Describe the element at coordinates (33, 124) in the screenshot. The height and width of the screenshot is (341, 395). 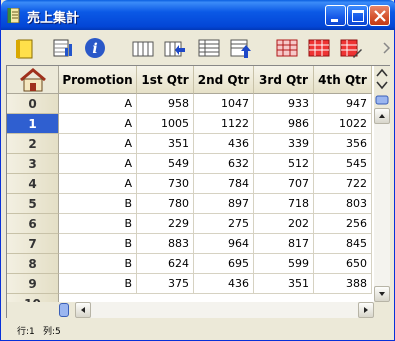
I see `row-header: 1` at that location.